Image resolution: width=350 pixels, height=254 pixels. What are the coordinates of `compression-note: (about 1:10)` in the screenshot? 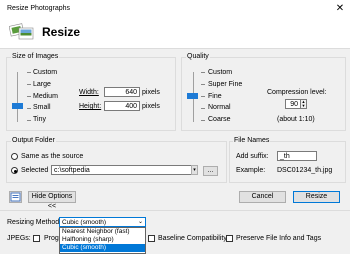 It's located at (296, 119).